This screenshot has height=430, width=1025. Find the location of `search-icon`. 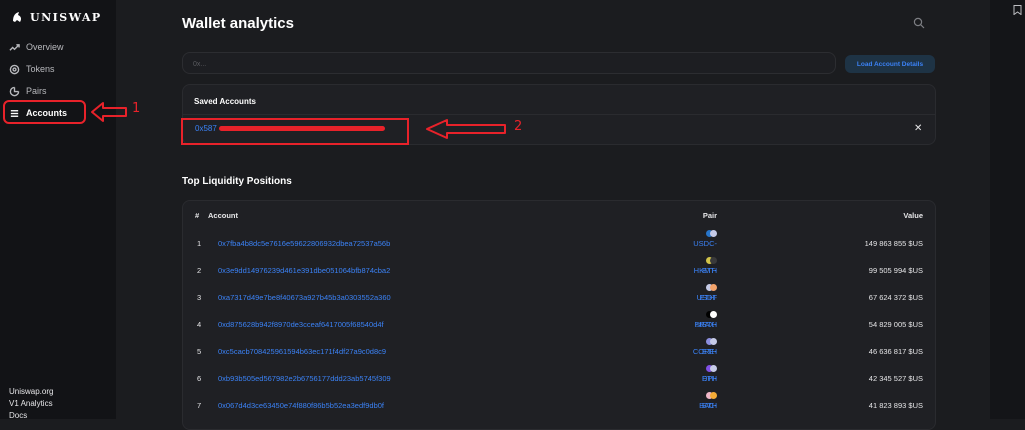

search-icon is located at coordinates (919, 23).